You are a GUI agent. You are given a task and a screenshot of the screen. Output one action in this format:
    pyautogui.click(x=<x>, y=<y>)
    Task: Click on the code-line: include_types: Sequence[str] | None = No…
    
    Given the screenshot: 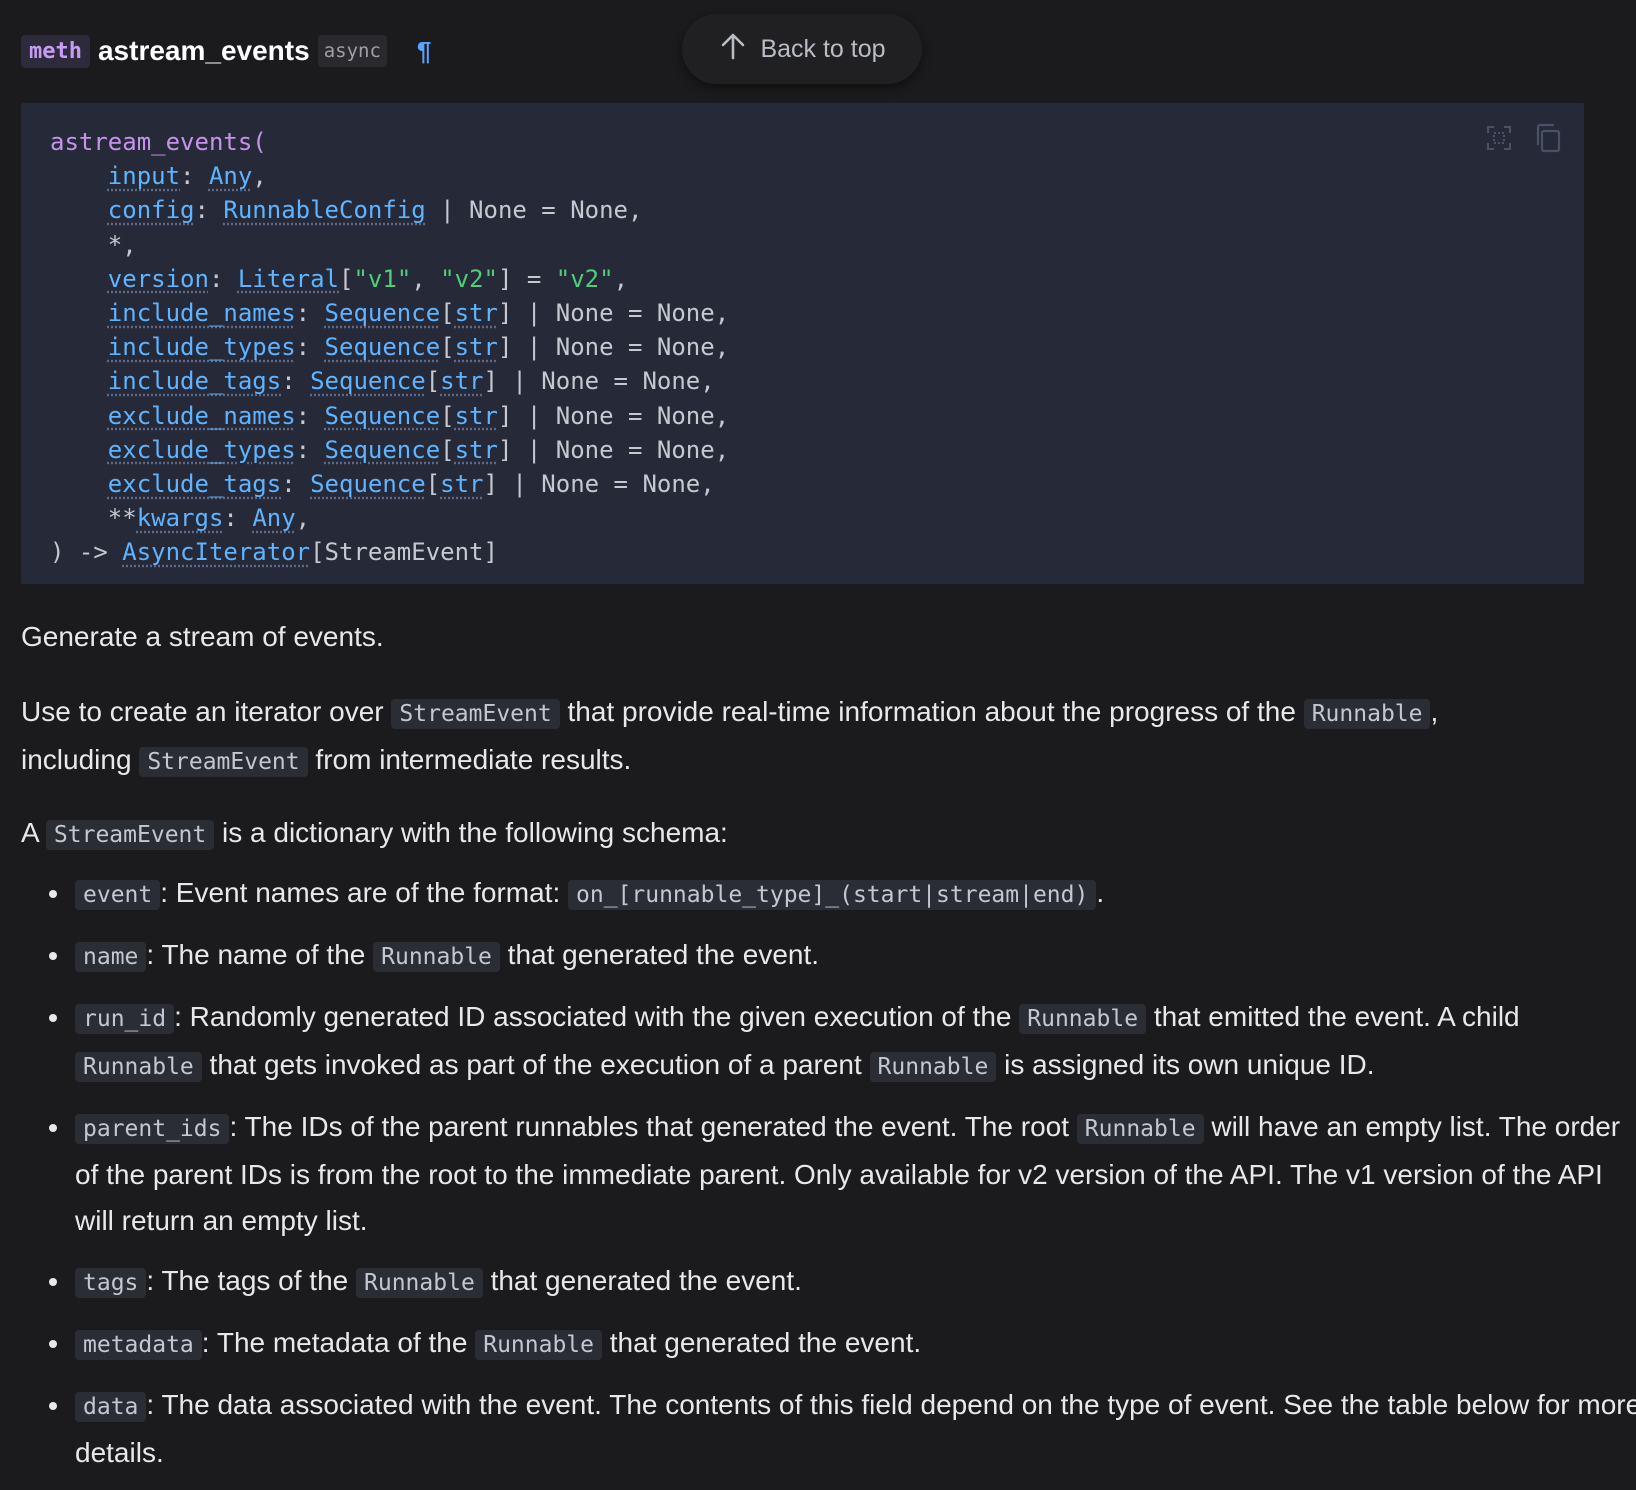 What is the action you would take?
    pyautogui.click(x=817, y=347)
    